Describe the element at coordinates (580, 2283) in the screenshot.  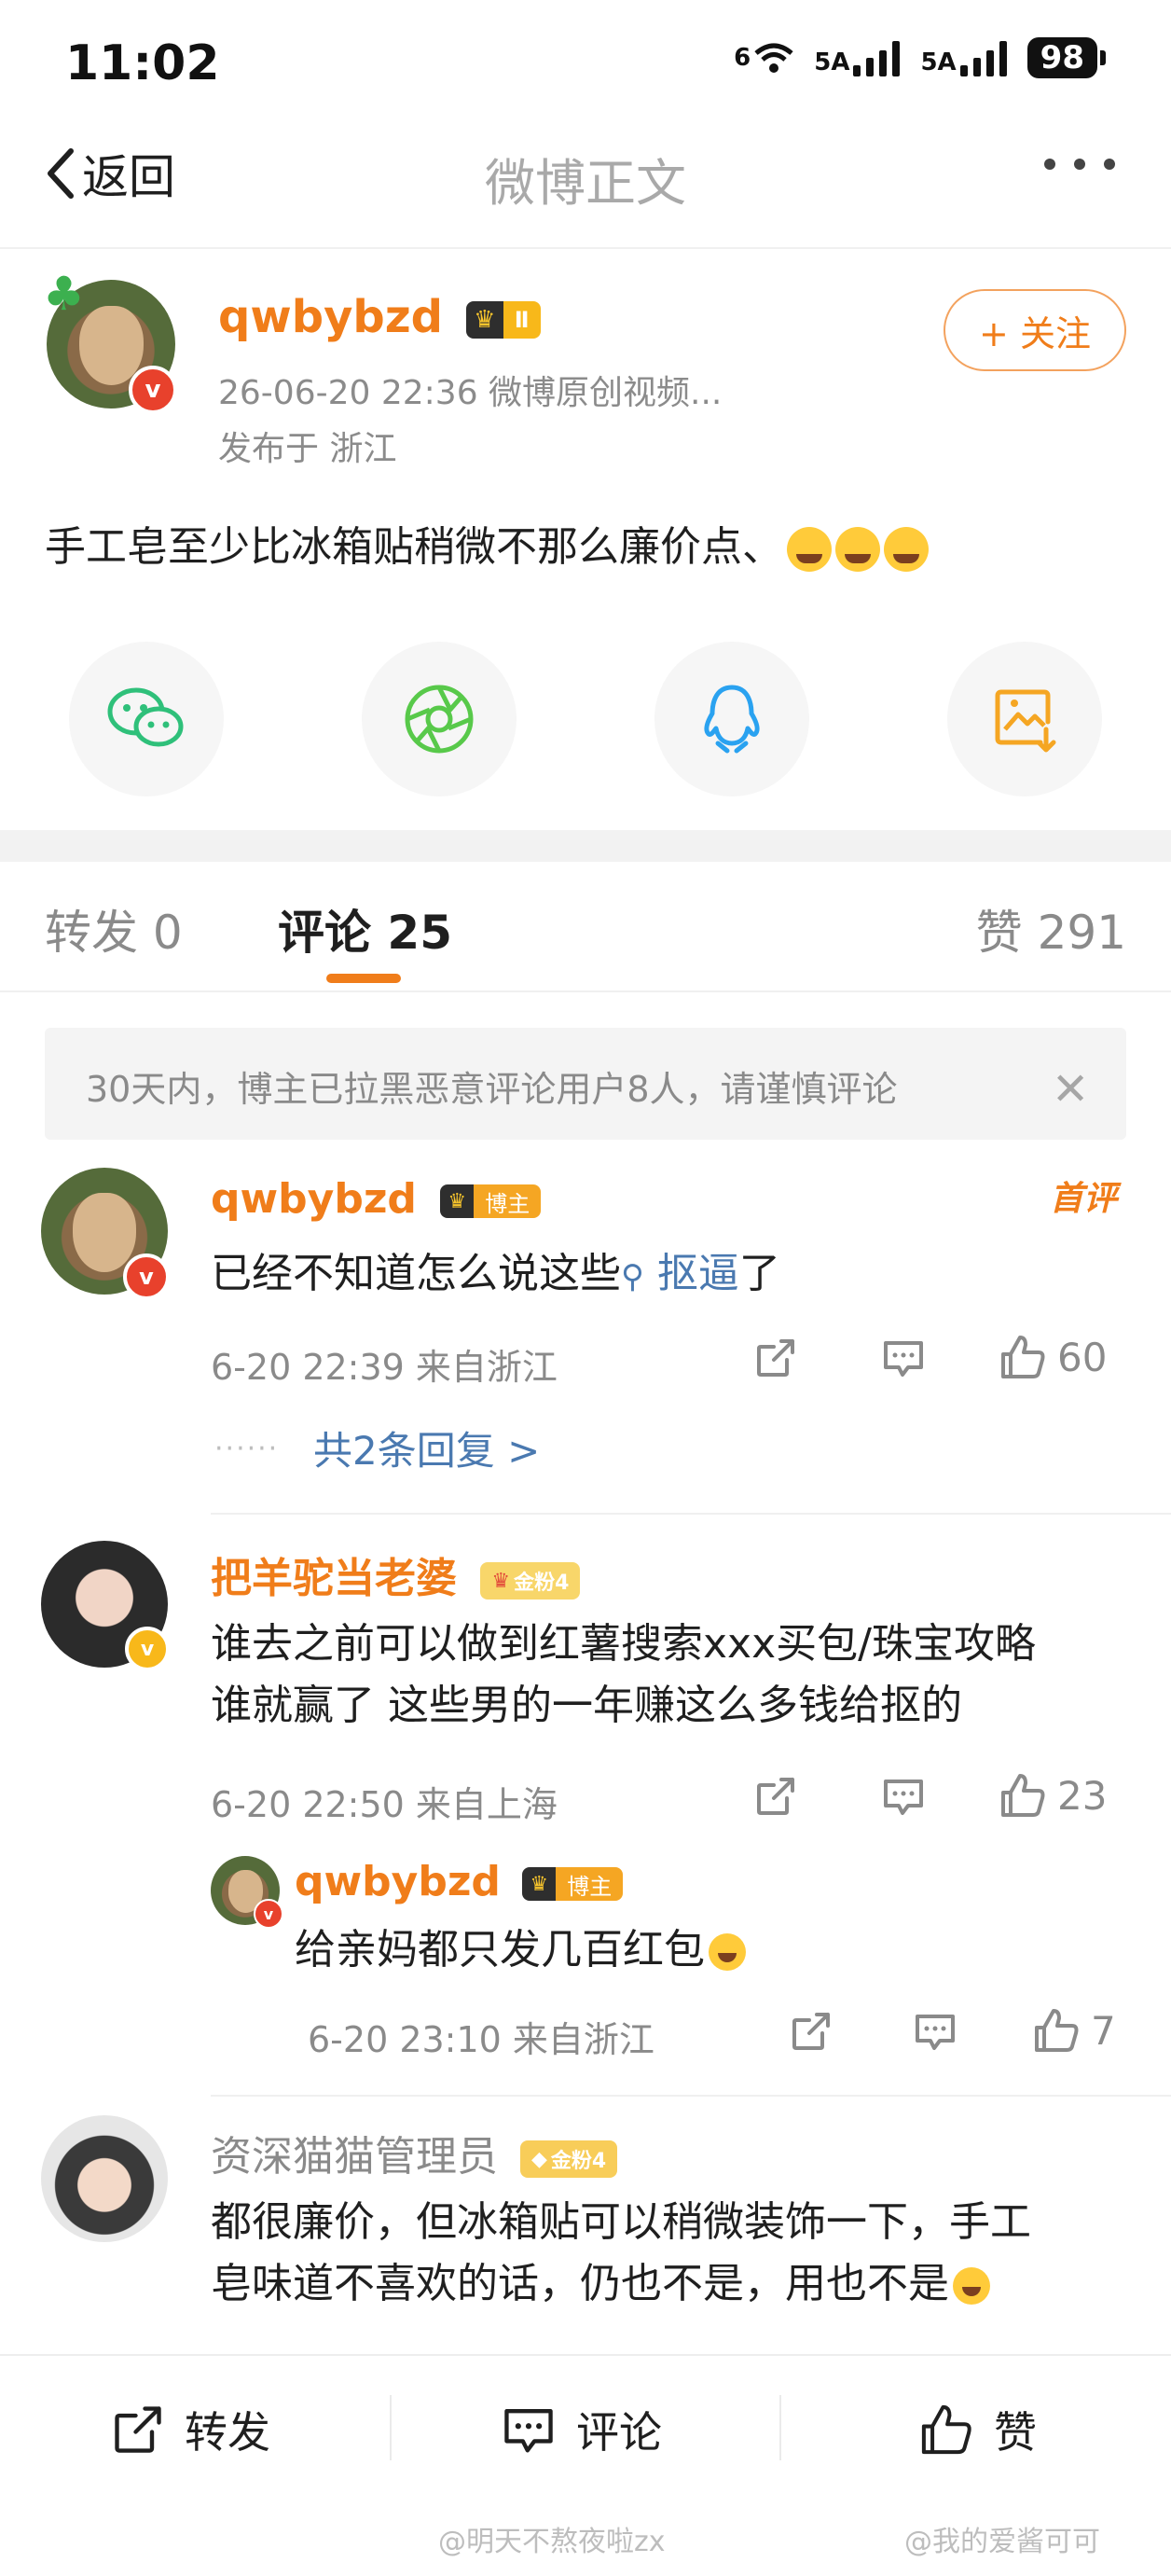
I see `comment-text-line: 皂味道不喜欢的话，仍也不是，用也不是` at that location.